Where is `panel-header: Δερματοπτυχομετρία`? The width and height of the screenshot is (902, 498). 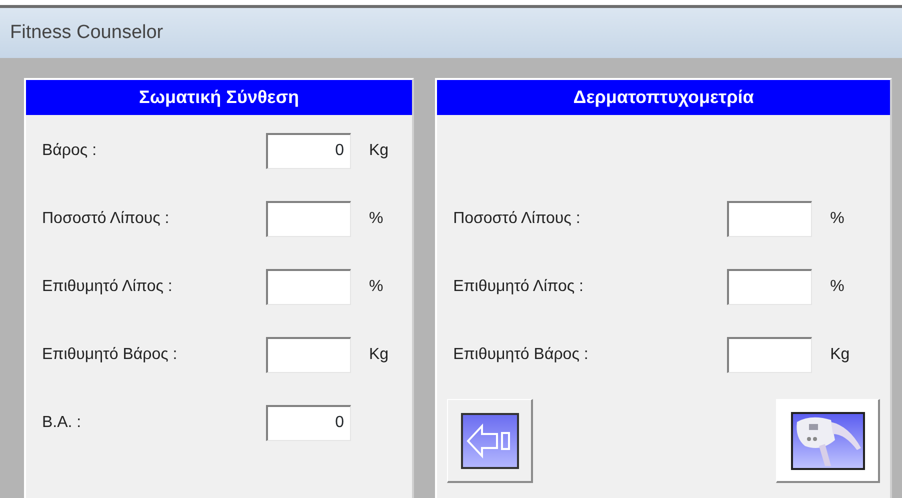 panel-header: Δερματοπτυχομετρία is located at coordinates (663, 97).